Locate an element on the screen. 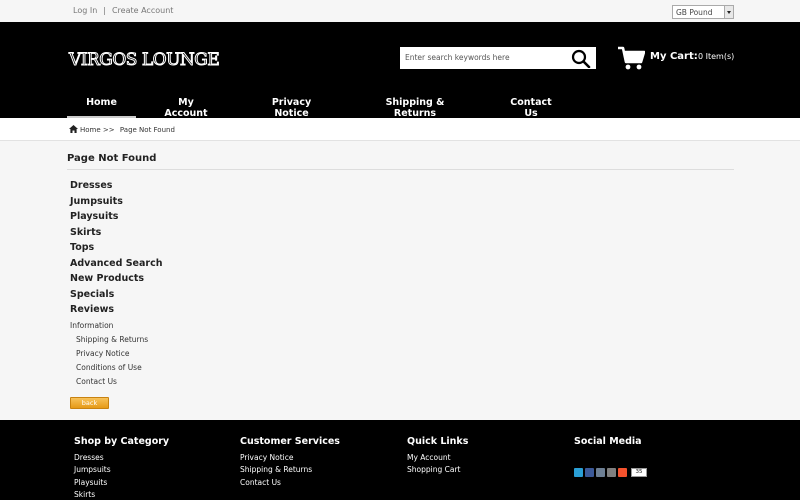 The width and height of the screenshot is (800, 500). currency-select: GB Pound is located at coordinates (703, 12).